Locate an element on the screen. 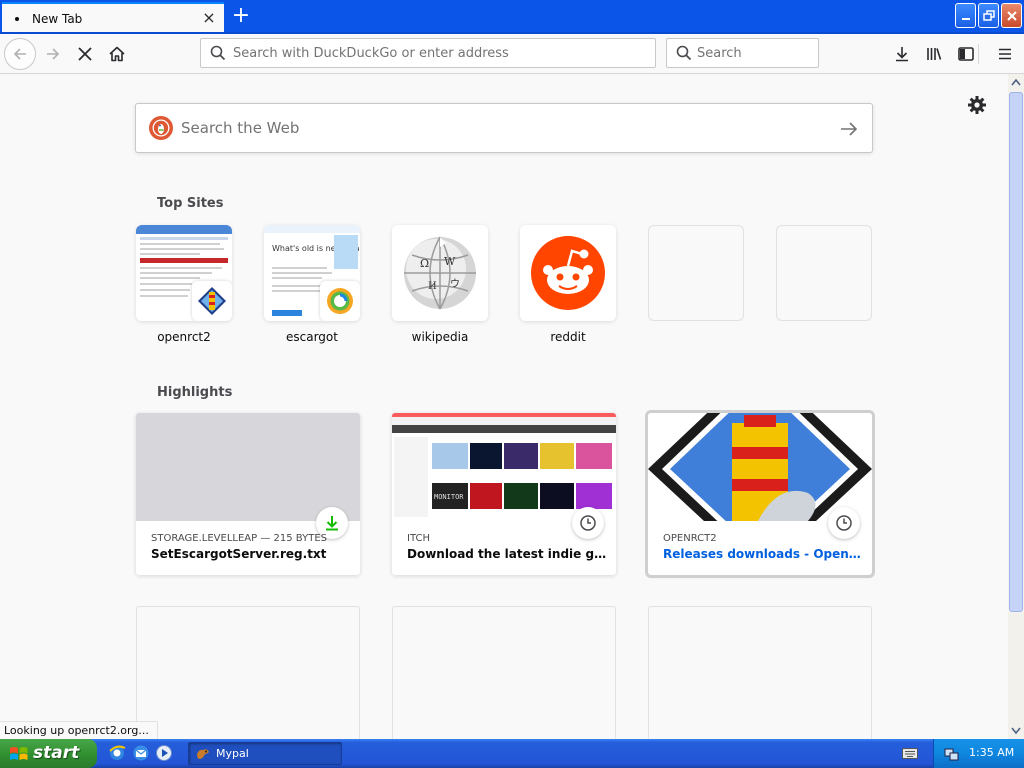  openrct2-logo-image is located at coordinates (760, 467).